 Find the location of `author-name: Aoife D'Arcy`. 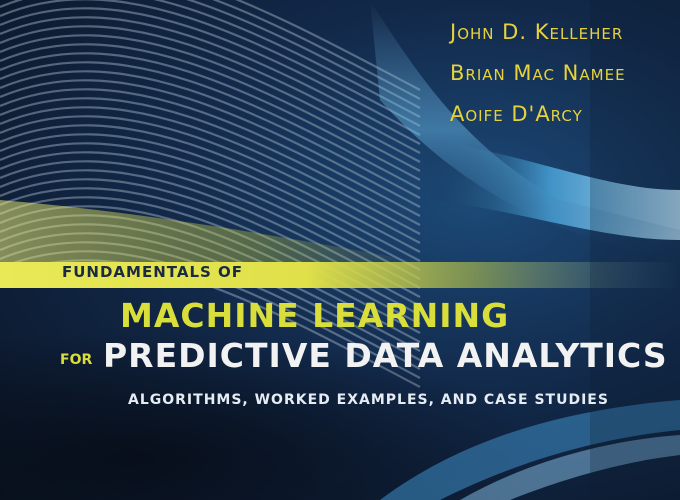

author-name: Aoife D'Arcy is located at coordinates (516, 114).